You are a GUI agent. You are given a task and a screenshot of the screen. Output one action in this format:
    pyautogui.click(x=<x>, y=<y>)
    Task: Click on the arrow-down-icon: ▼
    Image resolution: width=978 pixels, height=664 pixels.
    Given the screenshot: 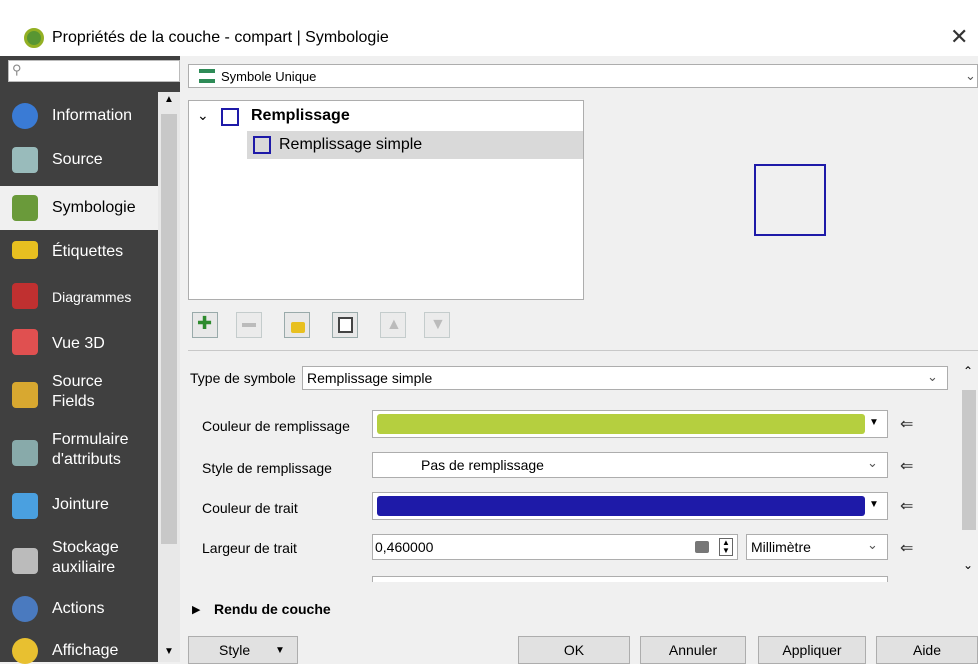 What is the action you would take?
    pyautogui.click(x=438, y=324)
    